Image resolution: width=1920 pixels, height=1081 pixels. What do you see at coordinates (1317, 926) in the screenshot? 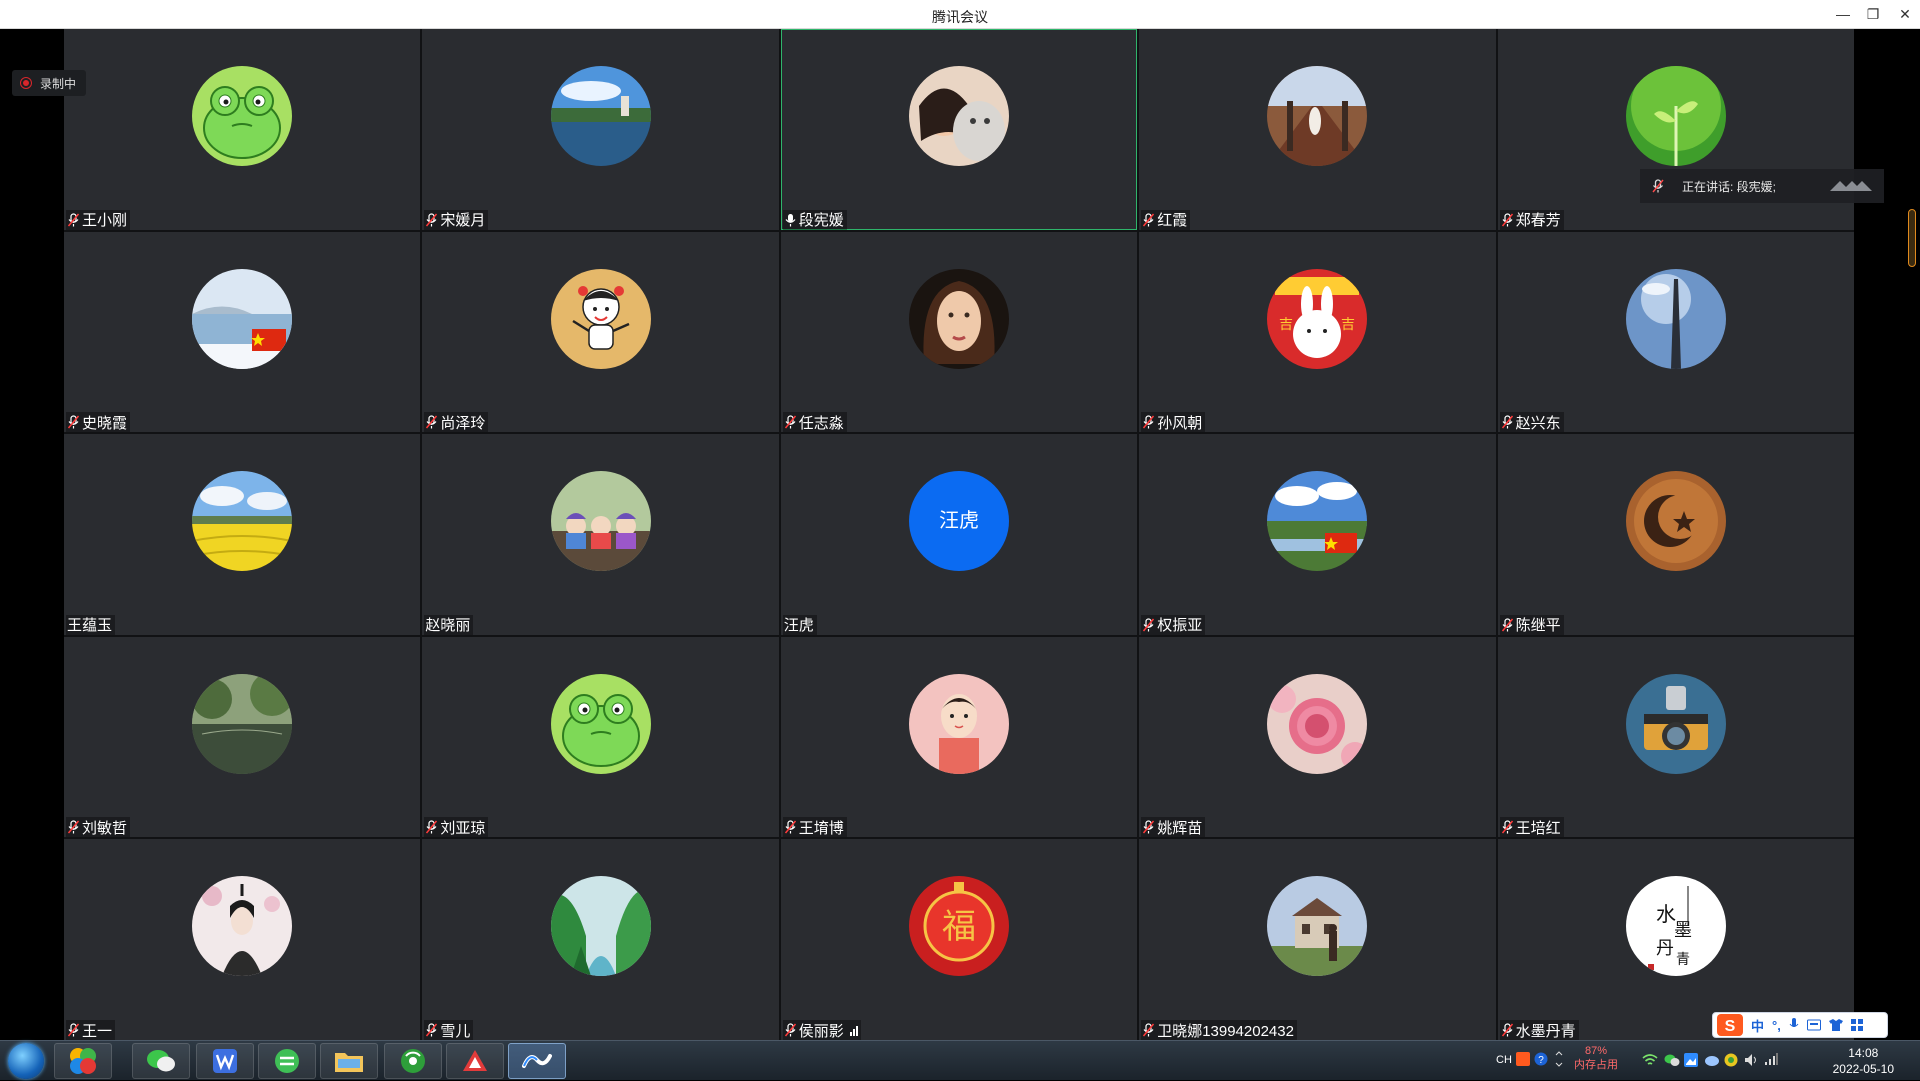
I see `house-photo` at bounding box center [1317, 926].